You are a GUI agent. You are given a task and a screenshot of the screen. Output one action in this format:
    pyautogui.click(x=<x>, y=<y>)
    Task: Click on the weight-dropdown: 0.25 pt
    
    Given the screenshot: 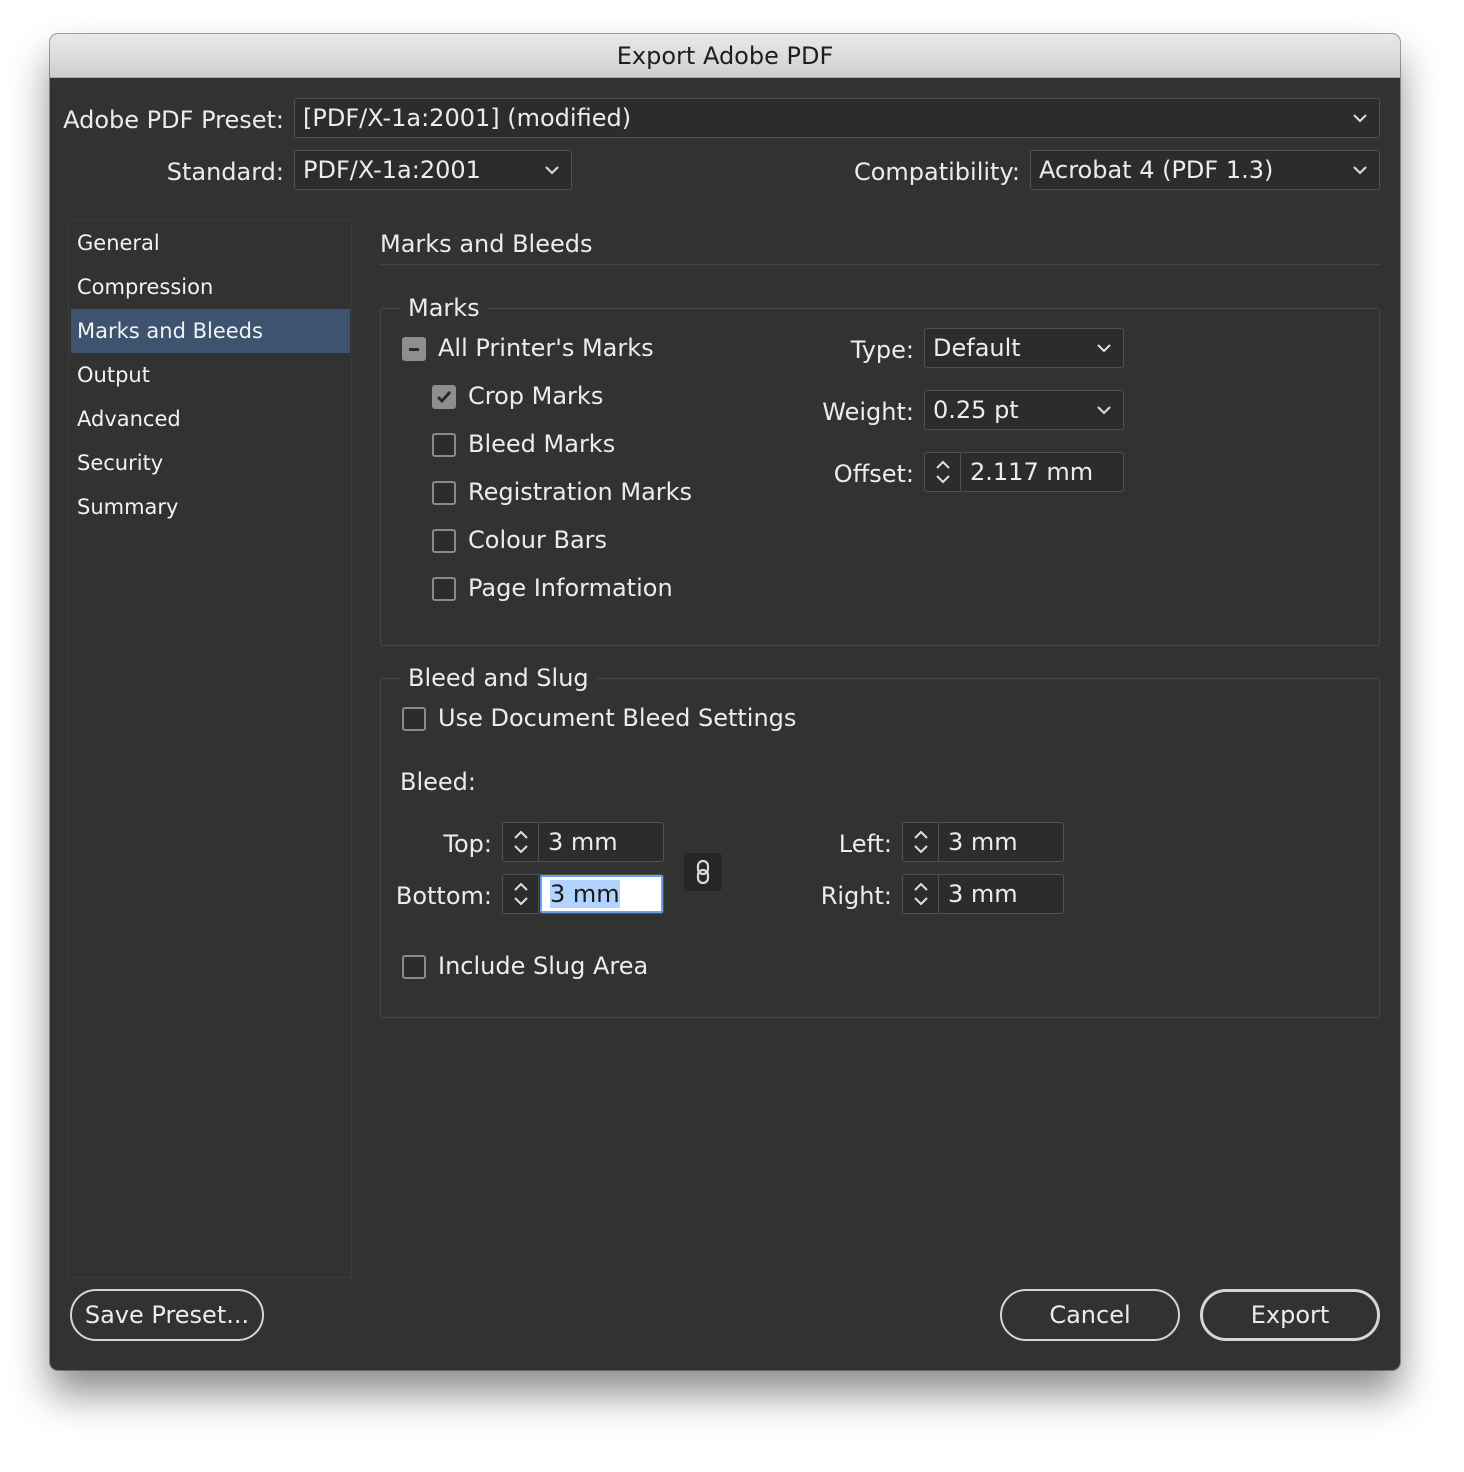 What is the action you would take?
    pyautogui.click(x=1024, y=410)
    